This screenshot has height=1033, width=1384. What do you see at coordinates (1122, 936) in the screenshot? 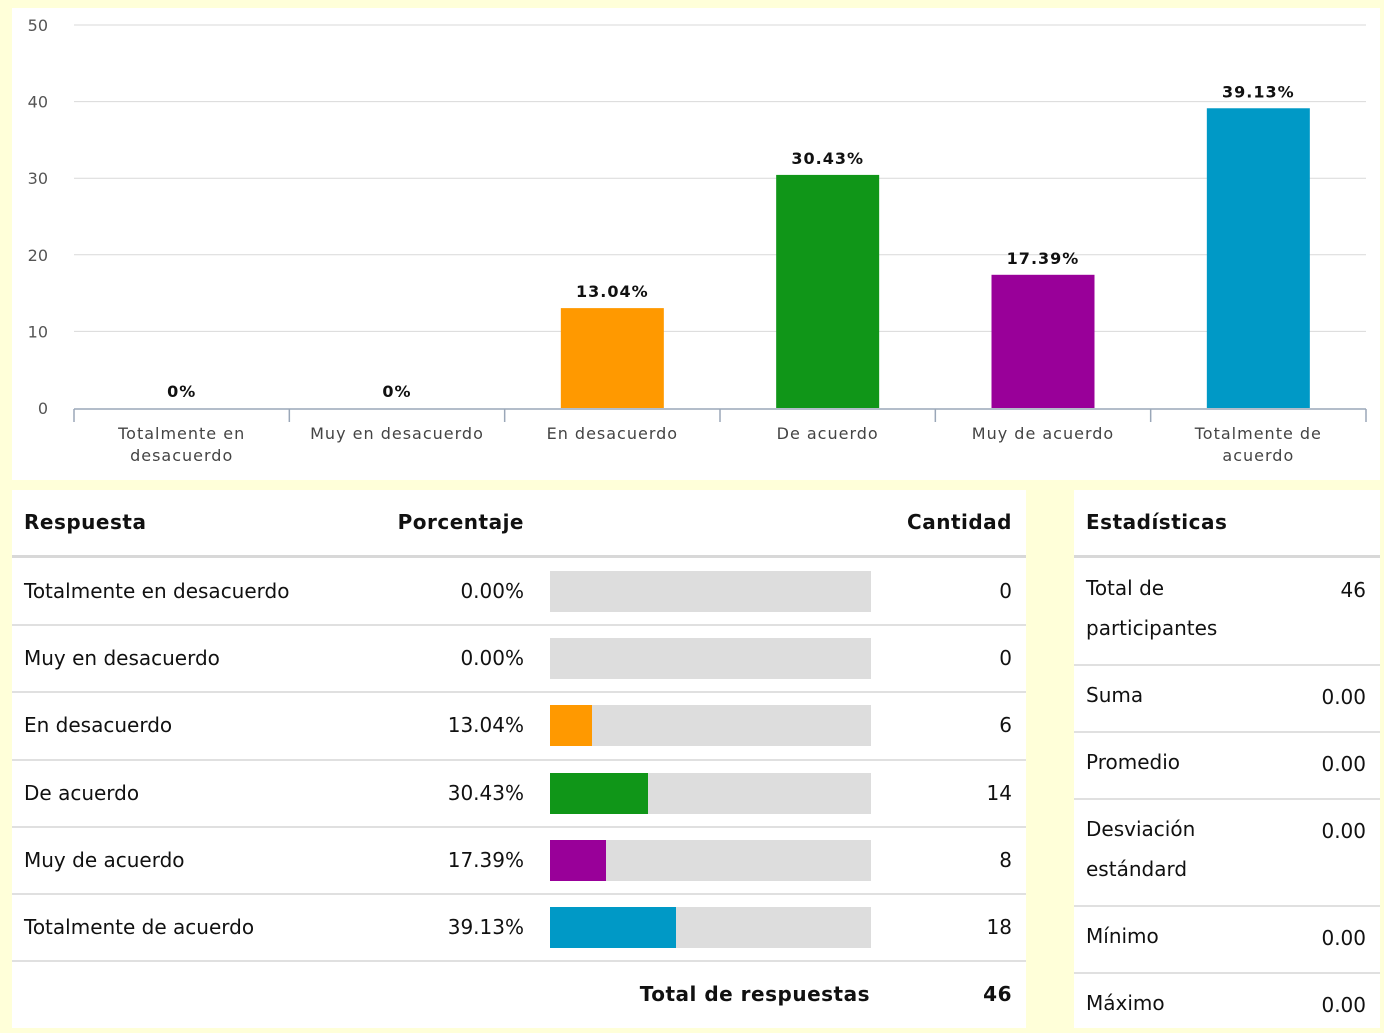
I see `stats-label: Mínimo` at bounding box center [1122, 936].